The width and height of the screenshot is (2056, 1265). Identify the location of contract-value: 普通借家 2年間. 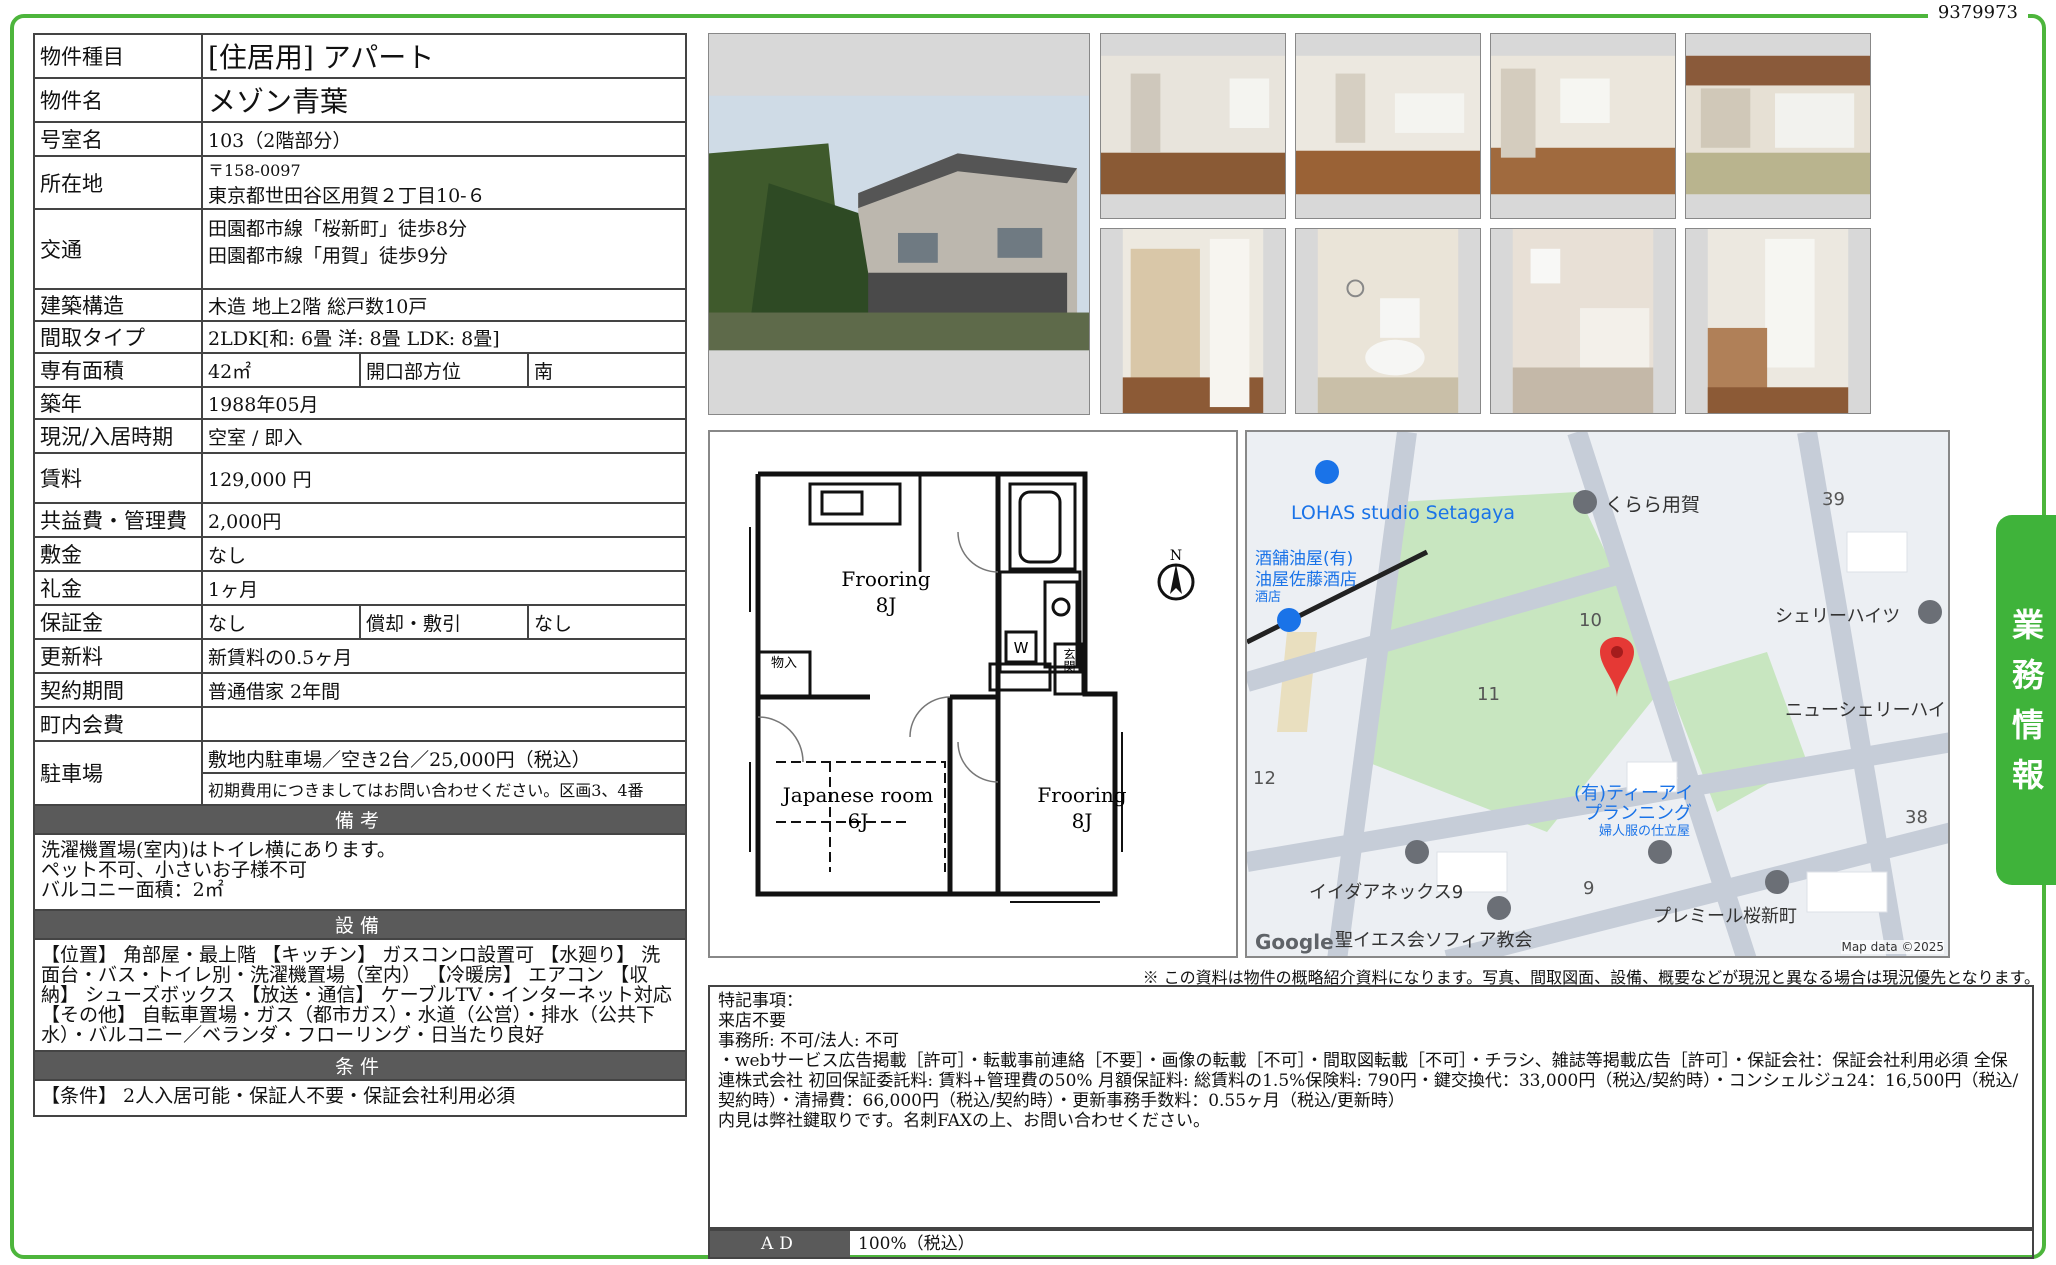
(444, 690).